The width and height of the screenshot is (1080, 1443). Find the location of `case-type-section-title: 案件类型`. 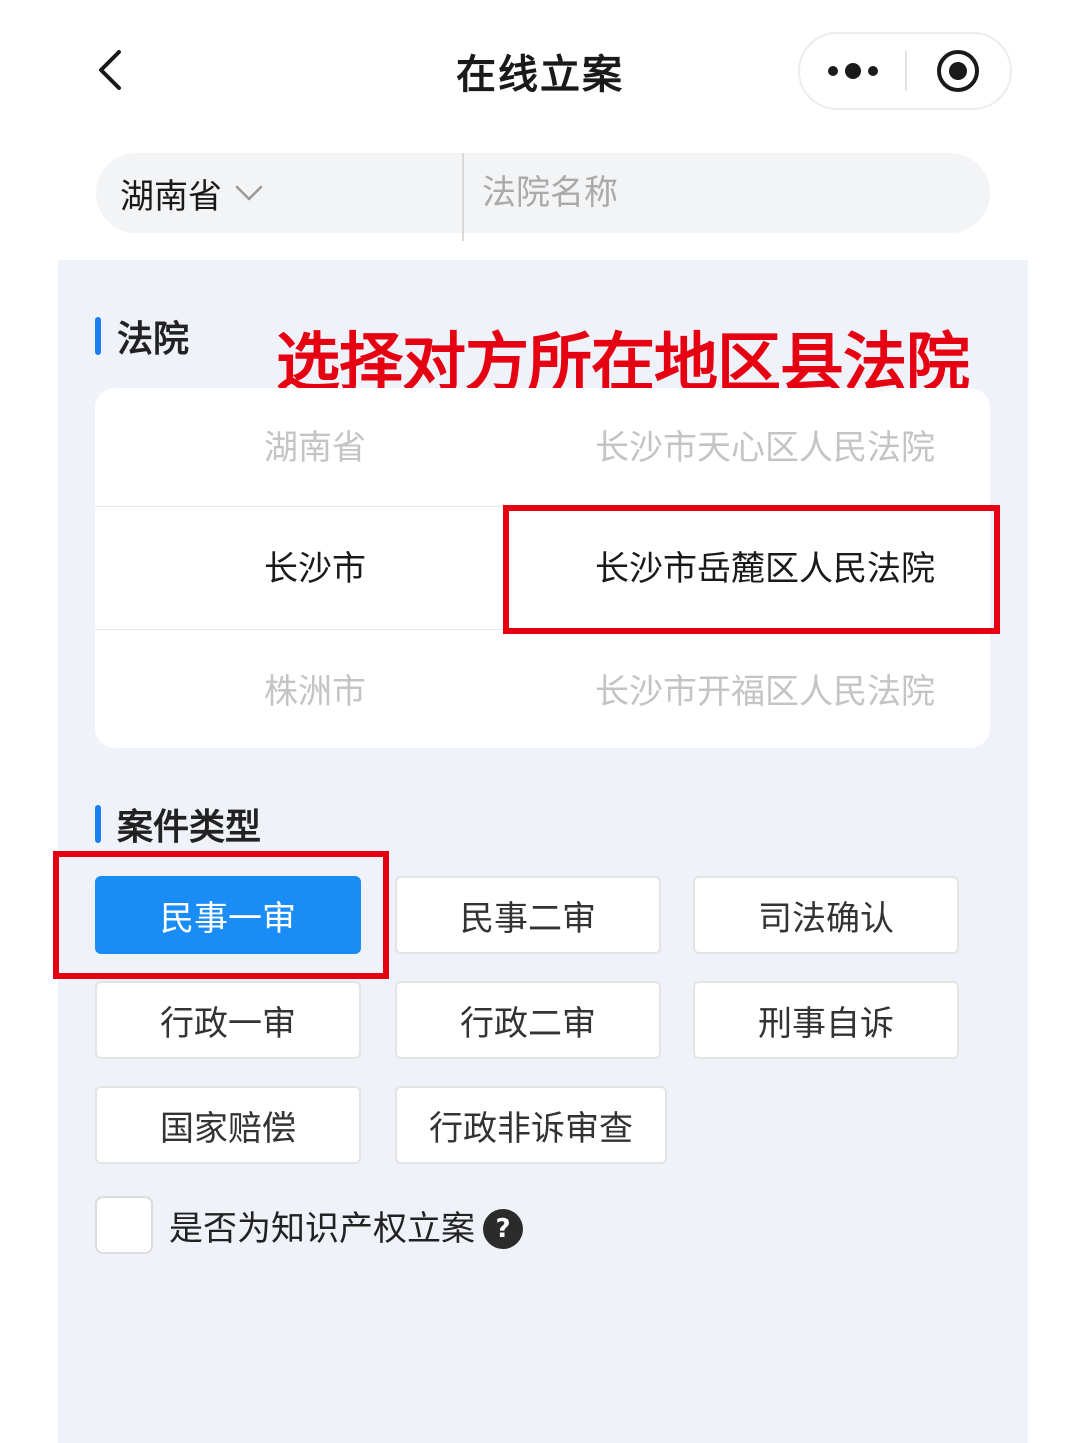

case-type-section-title: 案件类型 is located at coordinates (178, 824).